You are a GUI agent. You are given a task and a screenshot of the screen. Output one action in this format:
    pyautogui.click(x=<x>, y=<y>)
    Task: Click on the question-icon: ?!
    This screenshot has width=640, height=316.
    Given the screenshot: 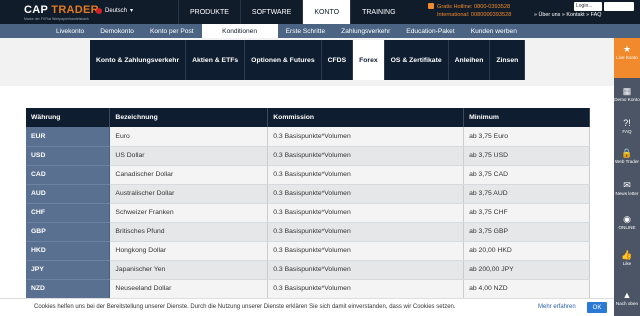 What is the action you would take?
    pyautogui.click(x=627, y=123)
    